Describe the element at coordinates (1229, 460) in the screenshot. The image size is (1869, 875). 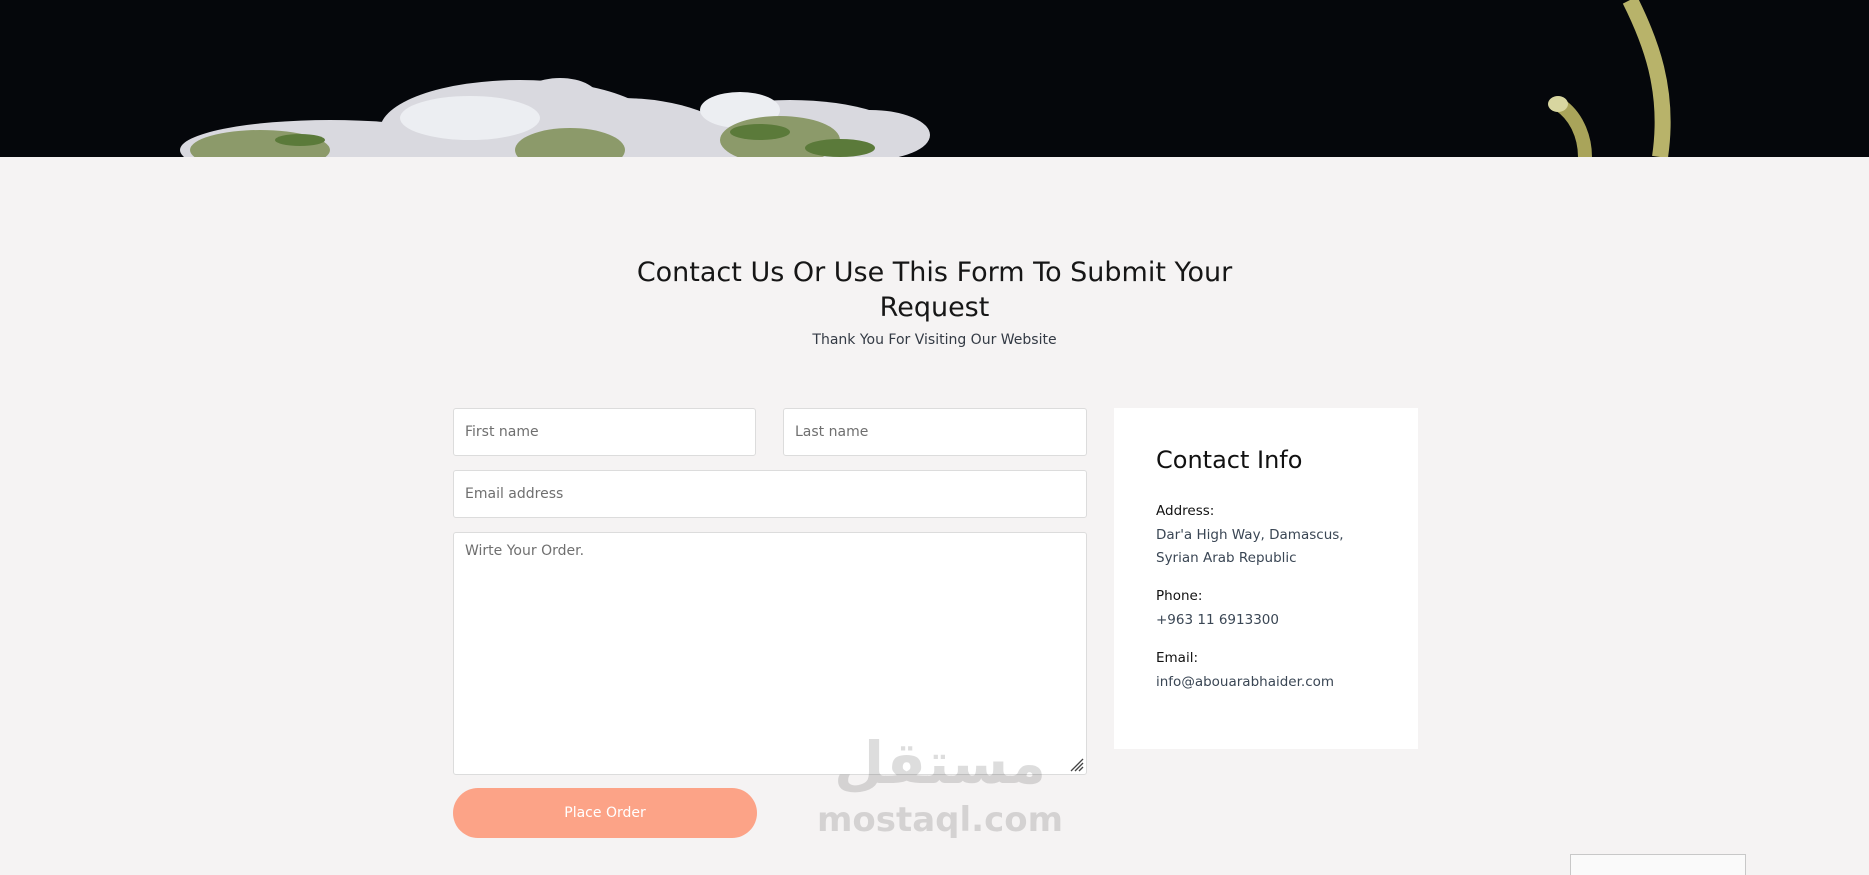
I see `contact-info-title: Contact Info` at that location.